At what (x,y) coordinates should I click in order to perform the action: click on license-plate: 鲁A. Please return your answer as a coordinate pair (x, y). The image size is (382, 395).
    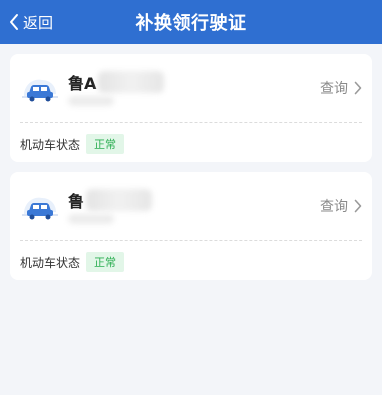
    Looking at the image, I should click on (116, 82).